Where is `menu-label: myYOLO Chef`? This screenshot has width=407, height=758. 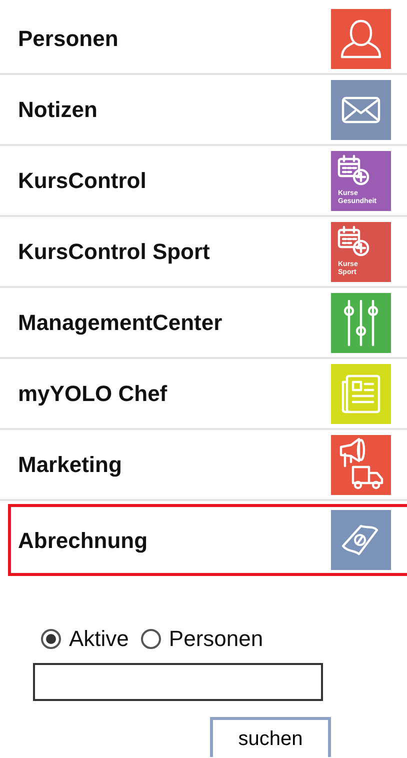 menu-label: myYOLO Chef is located at coordinates (93, 394).